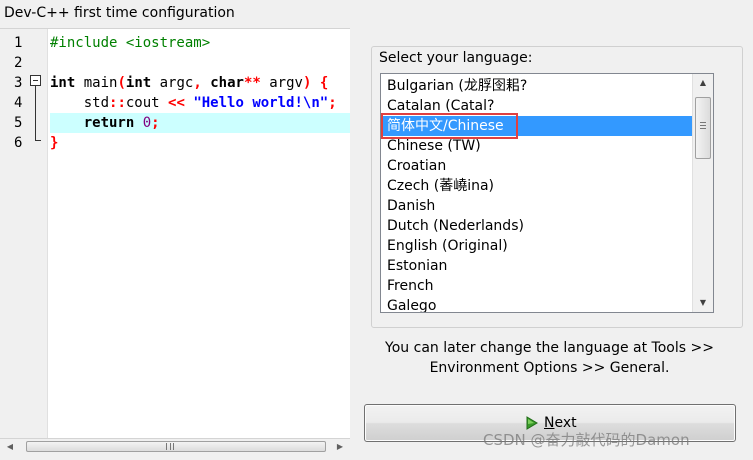 This screenshot has height=460, width=753. What do you see at coordinates (702, 193) in the screenshot?
I see `language-list-scrollbar: ▲ ▼` at bounding box center [702, 193].